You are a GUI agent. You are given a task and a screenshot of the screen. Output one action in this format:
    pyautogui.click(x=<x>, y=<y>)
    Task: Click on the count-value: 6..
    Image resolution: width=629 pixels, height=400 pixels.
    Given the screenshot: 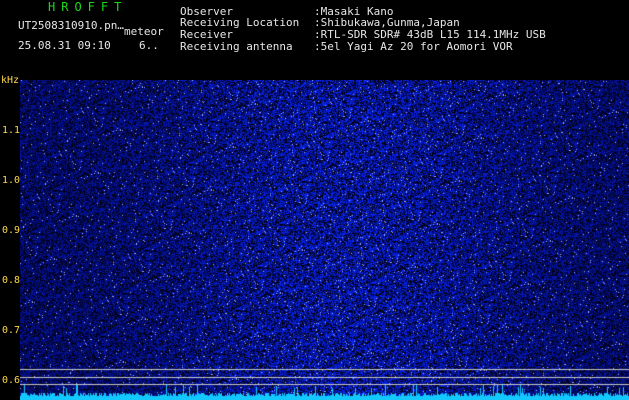 What is the action you would take?
    pyautogui.click(x=149, y=45)
    